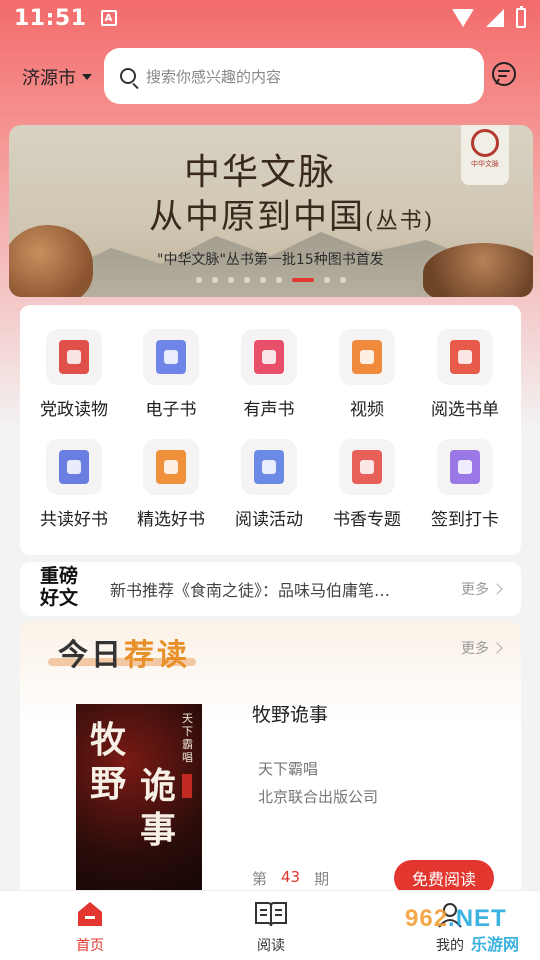 This screenshot has width=540, height=960. I want to click on issue-number: 43, so click(291, 877).